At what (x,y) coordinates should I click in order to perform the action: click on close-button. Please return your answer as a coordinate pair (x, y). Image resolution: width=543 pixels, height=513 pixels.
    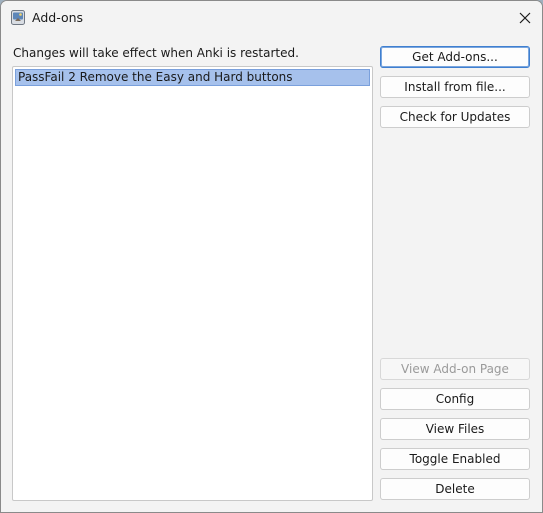
    Looking at the image, I should click on (525, 18).